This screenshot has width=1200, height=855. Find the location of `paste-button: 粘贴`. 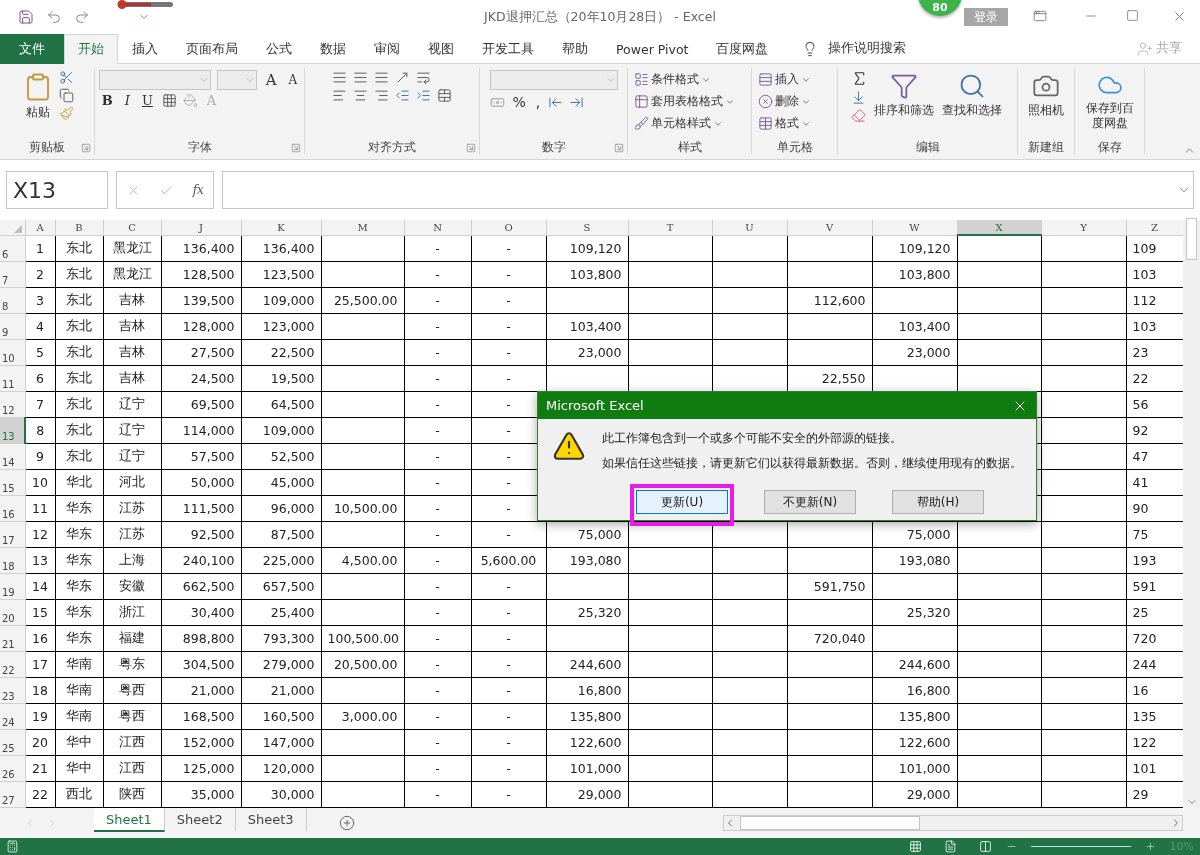

paste-button: 粘贴 is located at coordinates (37, 96).